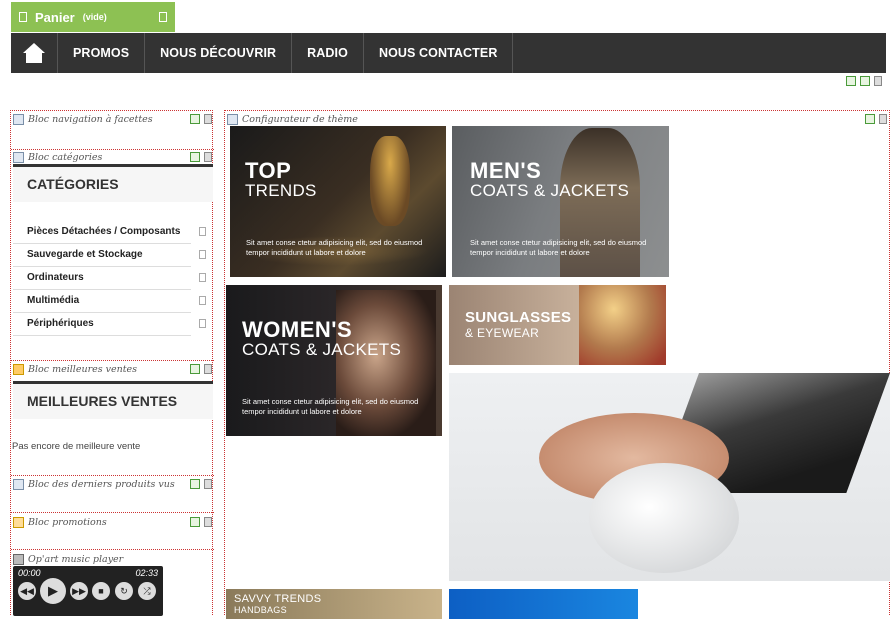 The width and height of the screenshot is (895, 619). Describe the element at coordinates (101, 484) in the screenshot. I see `block-label: Bloc des derniers produits vus` at that location.